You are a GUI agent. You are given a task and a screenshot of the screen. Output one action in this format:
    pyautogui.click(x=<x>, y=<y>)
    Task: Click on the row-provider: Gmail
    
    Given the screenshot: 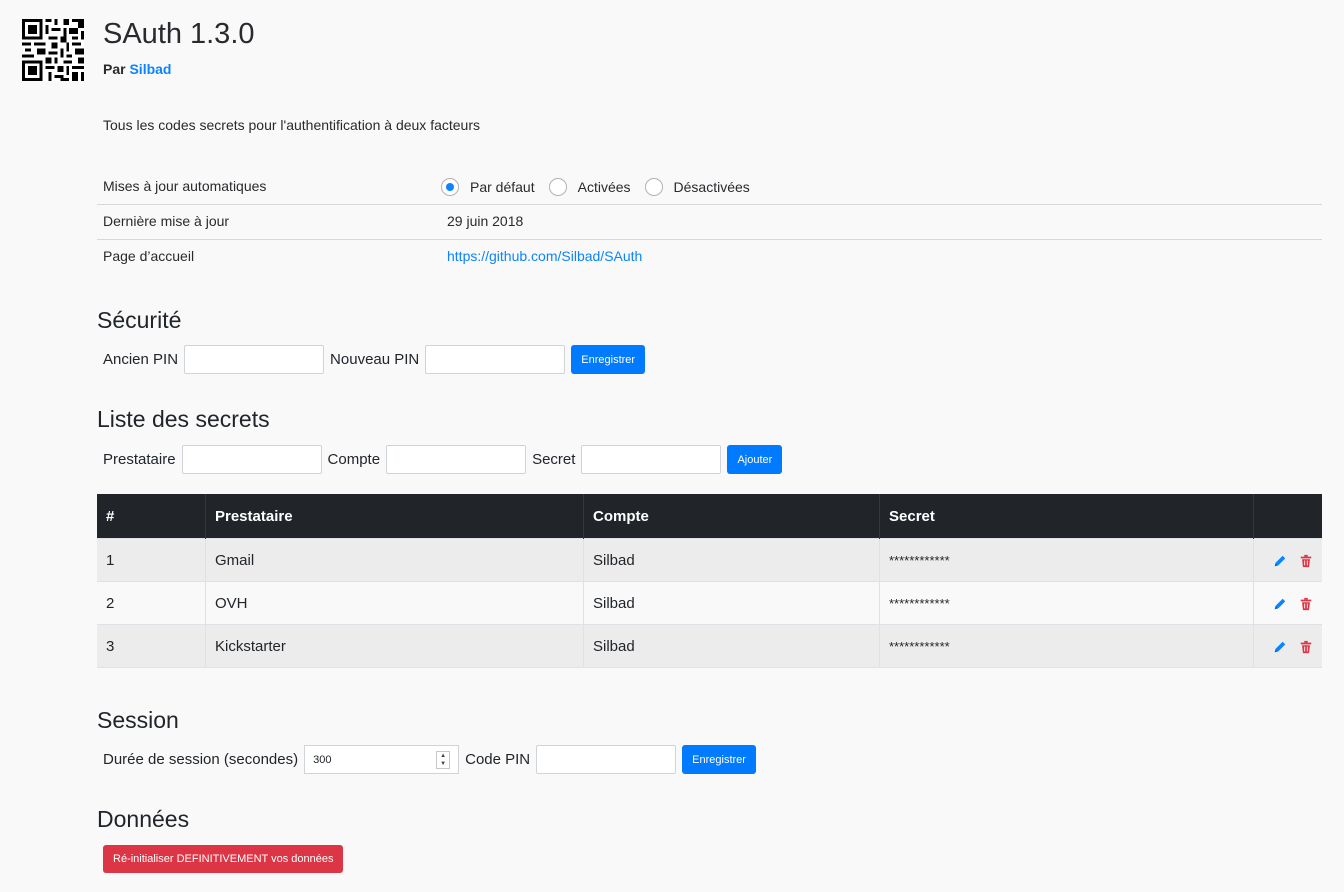 What is the action you would take?
    pyautogui.click(x=394, y=560)
    